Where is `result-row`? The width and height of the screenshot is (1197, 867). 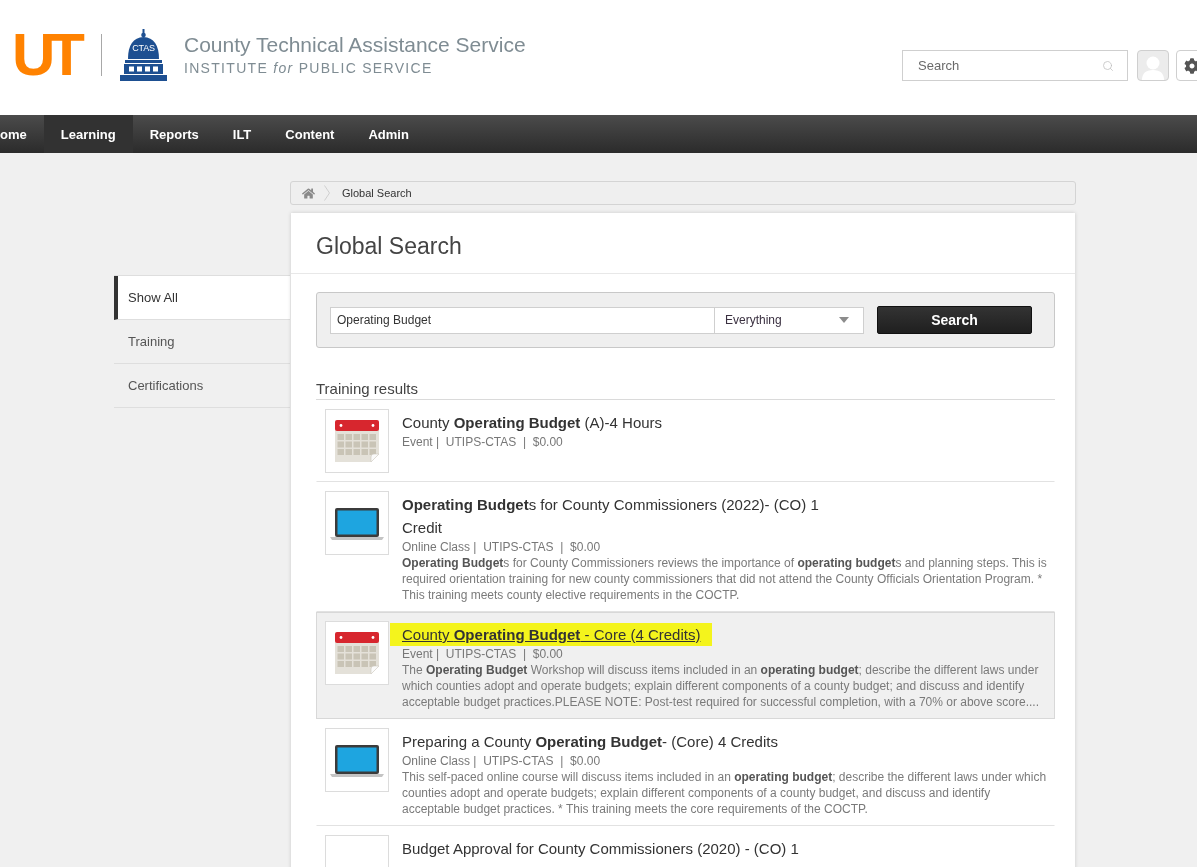 result-row is located at coordinates (685, 665).